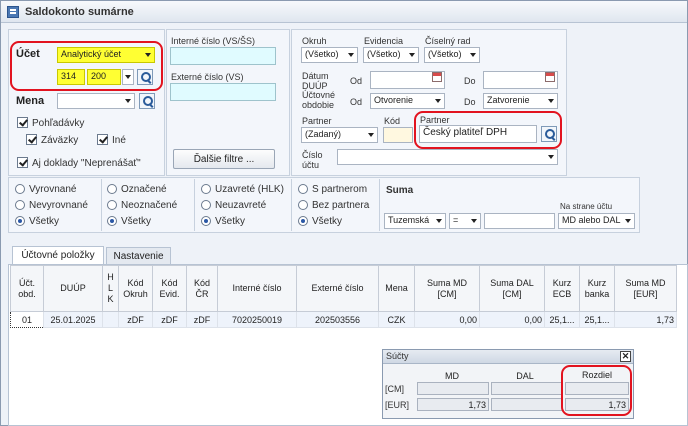  Describe the element at coordinates (329, 55) in the screenshot. I see `okruh-dropdown: (Všetko)` at that location.